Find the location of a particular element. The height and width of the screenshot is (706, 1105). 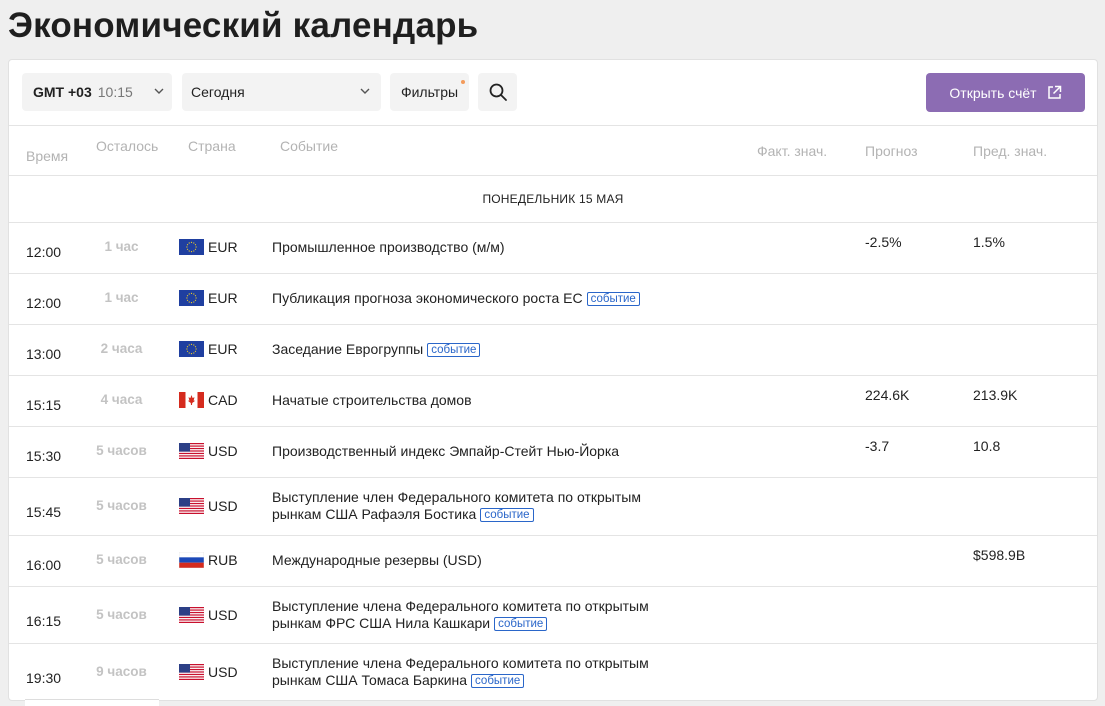

chevron-down-icon is located at coordinates (159, 91).